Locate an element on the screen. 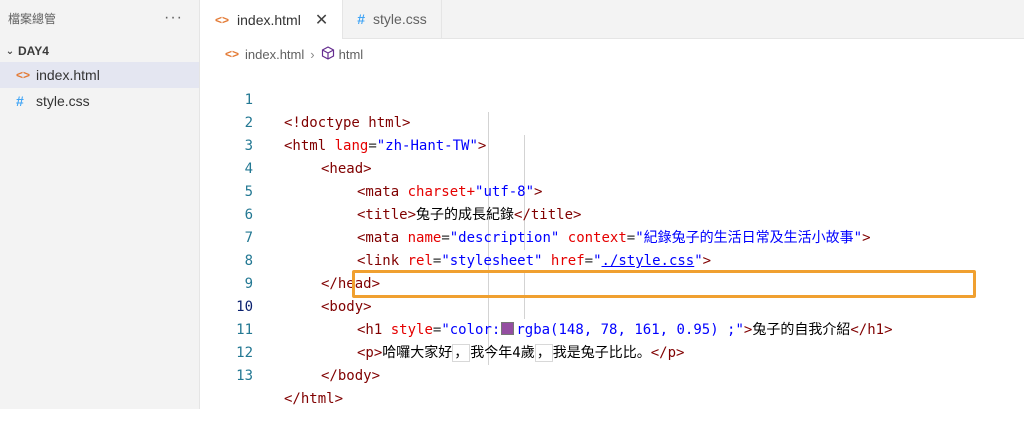 This screenshot has height=434, width=1024. tab-label: index.html is located at coordinates (269, 19).